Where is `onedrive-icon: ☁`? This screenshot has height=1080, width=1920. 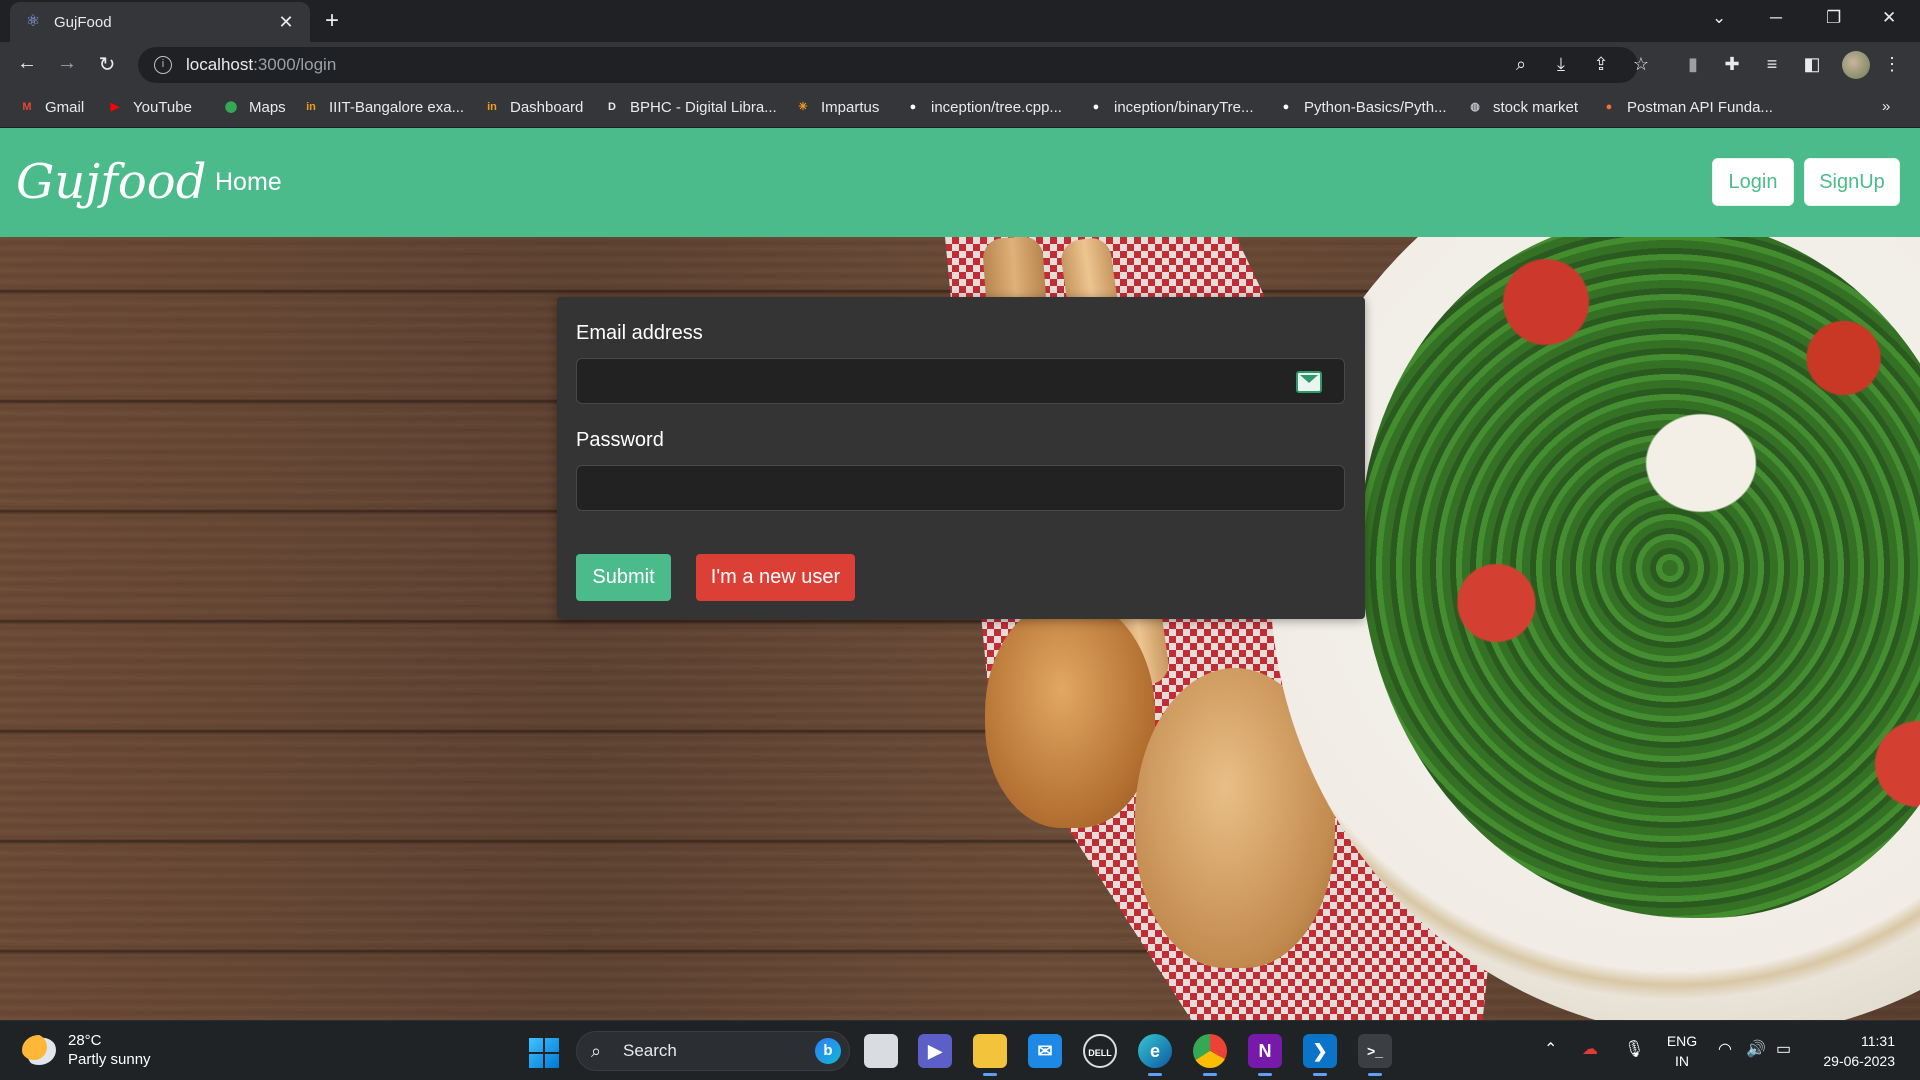
onedrive-icon: ☁ is located at coordinates (1590, 1049).